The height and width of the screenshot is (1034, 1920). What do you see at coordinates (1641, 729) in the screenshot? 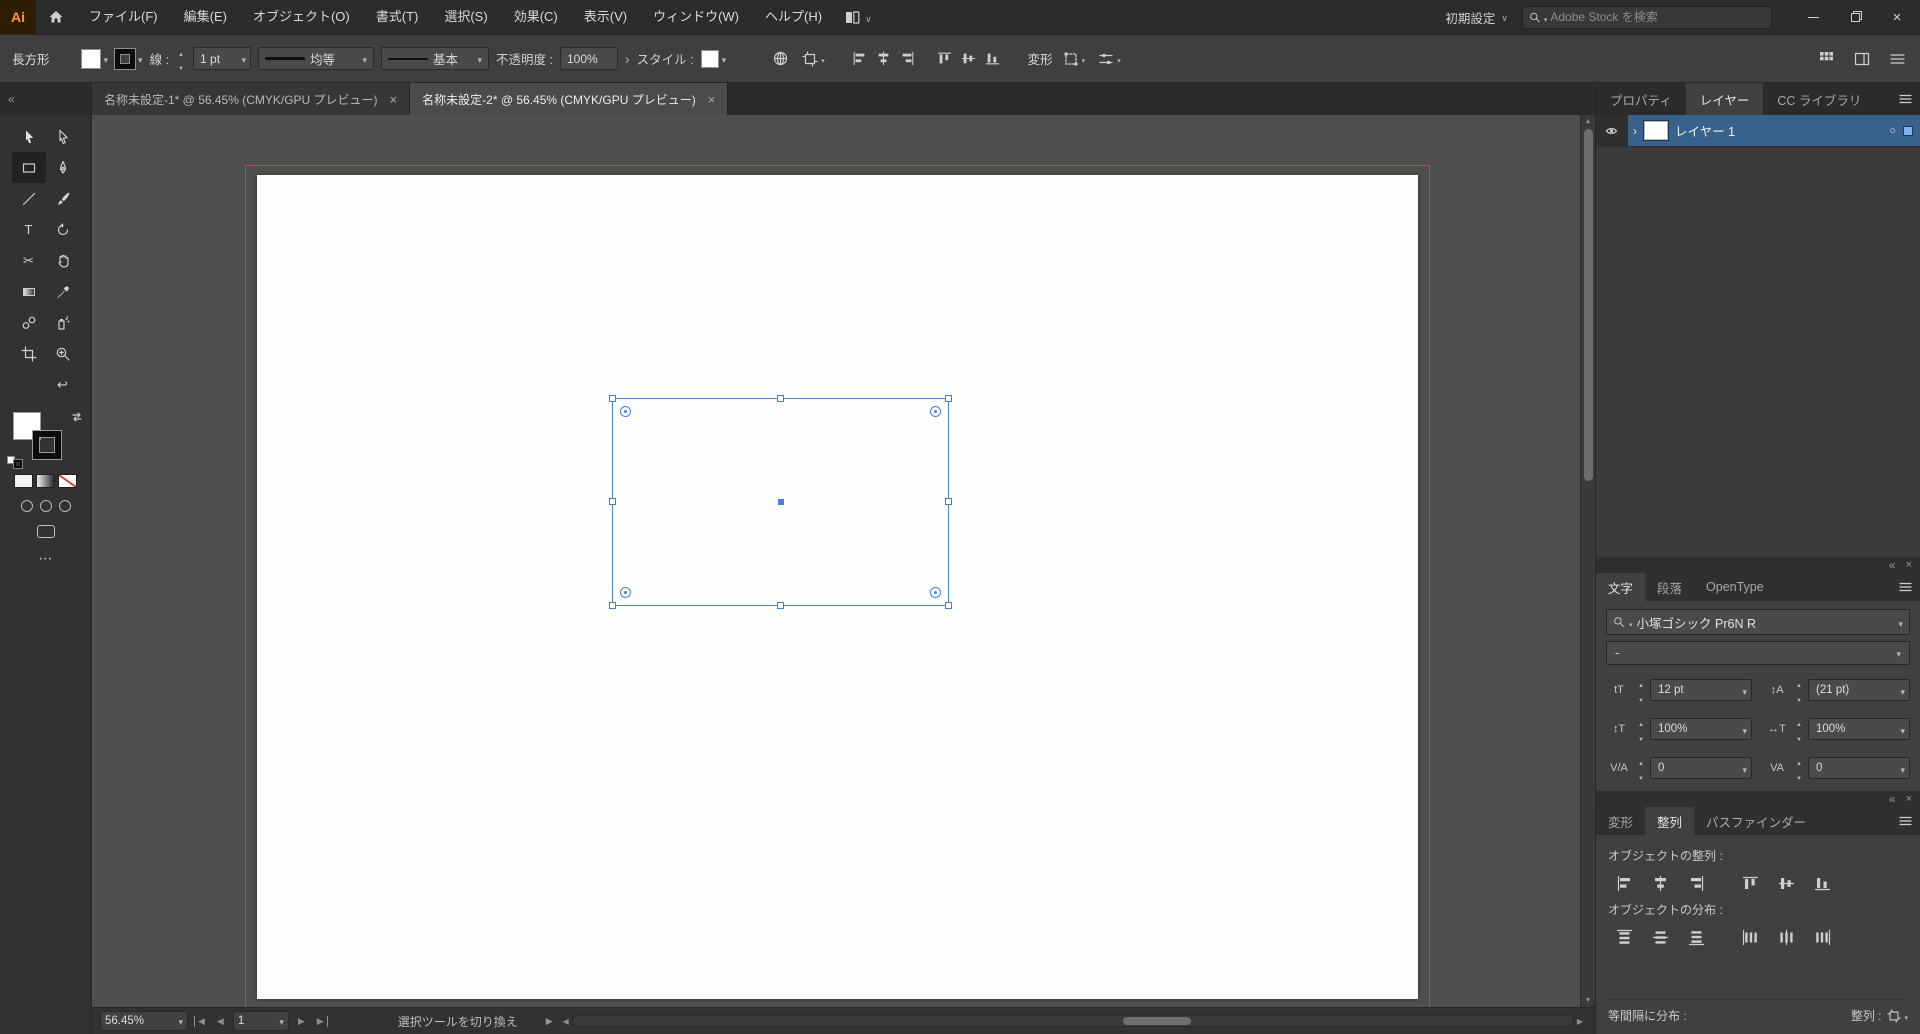
I see `vertical-scale-stepper` at bounding box center [1641, 729].